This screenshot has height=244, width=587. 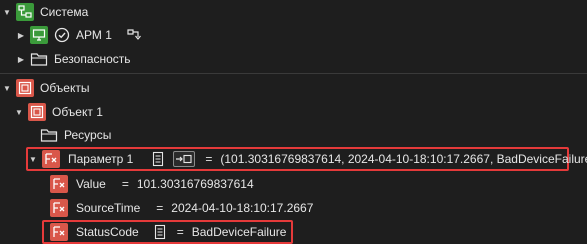 I want to click on object-icon, so click(x=37, y=112).